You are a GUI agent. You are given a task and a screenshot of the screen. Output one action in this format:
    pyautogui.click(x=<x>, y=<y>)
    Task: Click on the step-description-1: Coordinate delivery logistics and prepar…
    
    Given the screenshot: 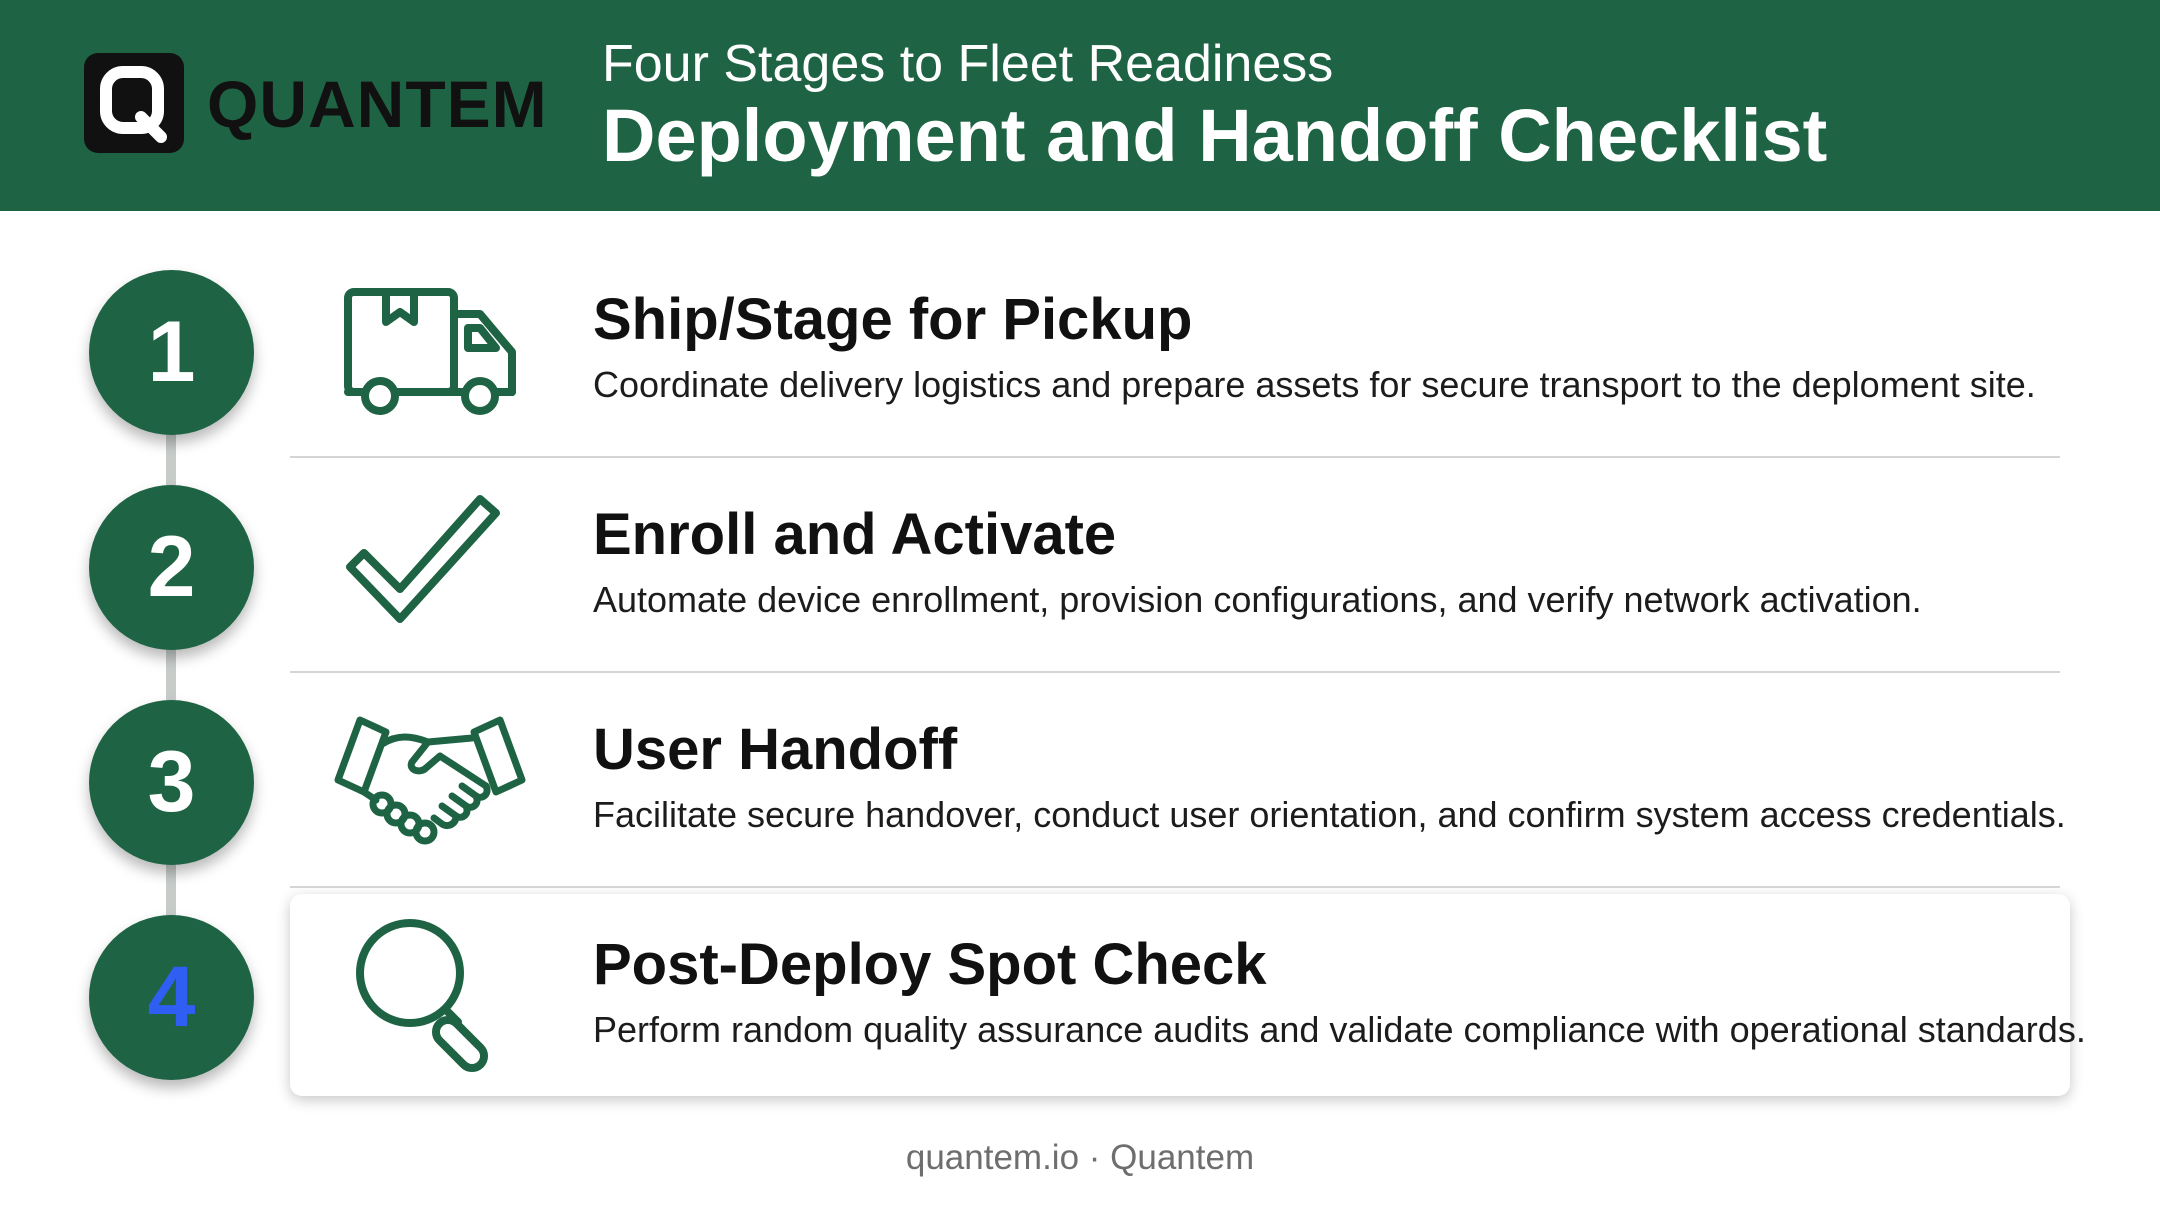 What is the action you would take?
    pyautogui.click(x=1314, y=384)
    